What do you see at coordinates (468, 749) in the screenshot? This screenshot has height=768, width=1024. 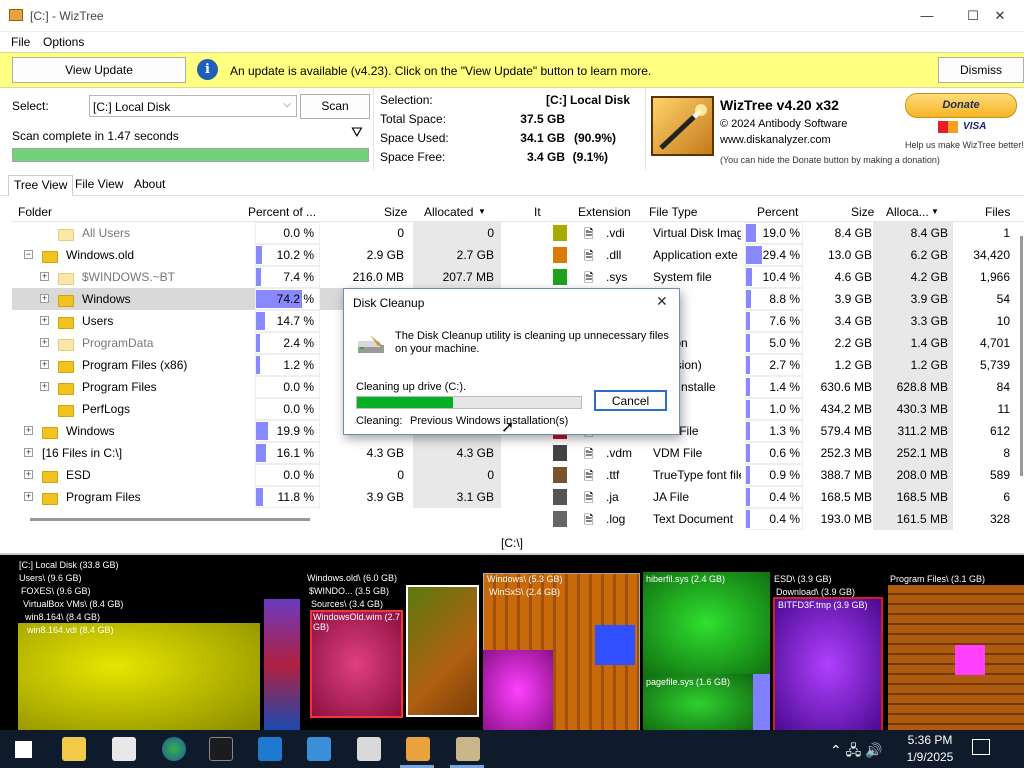 I see `disk-cleanup-taskbar-icon` at bounding box center [468, 749].